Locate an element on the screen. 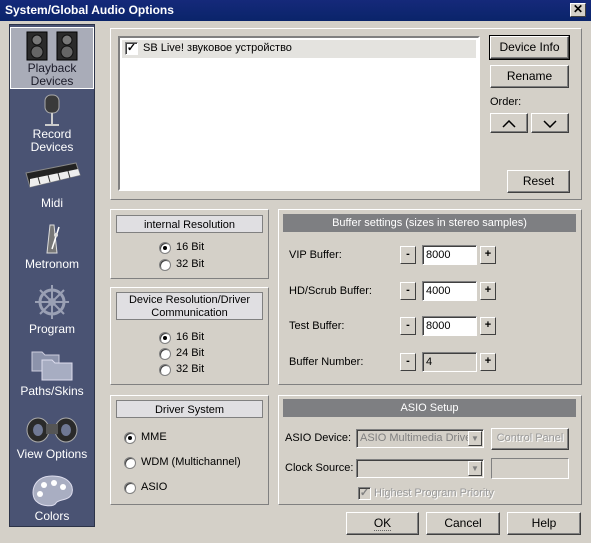 Image resolution: width=591 pixels, height=543 pixels. sidebar-item-program: Program is located at coordinates (52, 312).